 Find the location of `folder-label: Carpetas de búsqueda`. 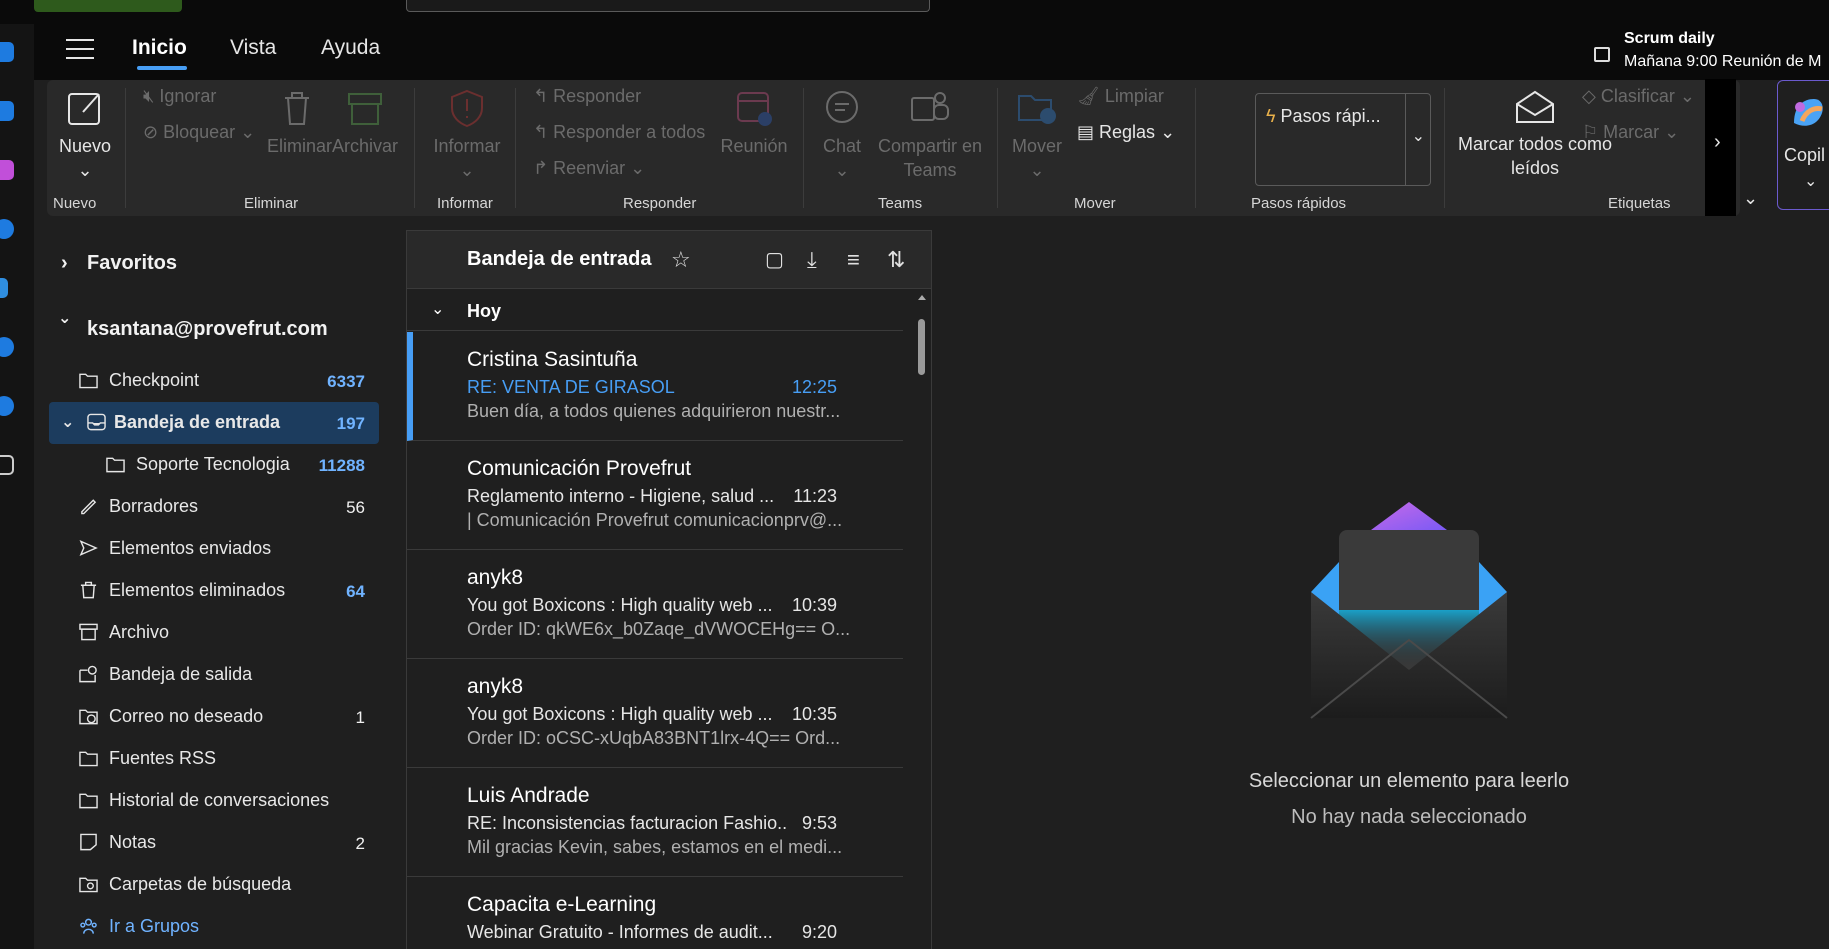

folder-label: Carpetas de búsqueda is located at coordinates (200, 884).